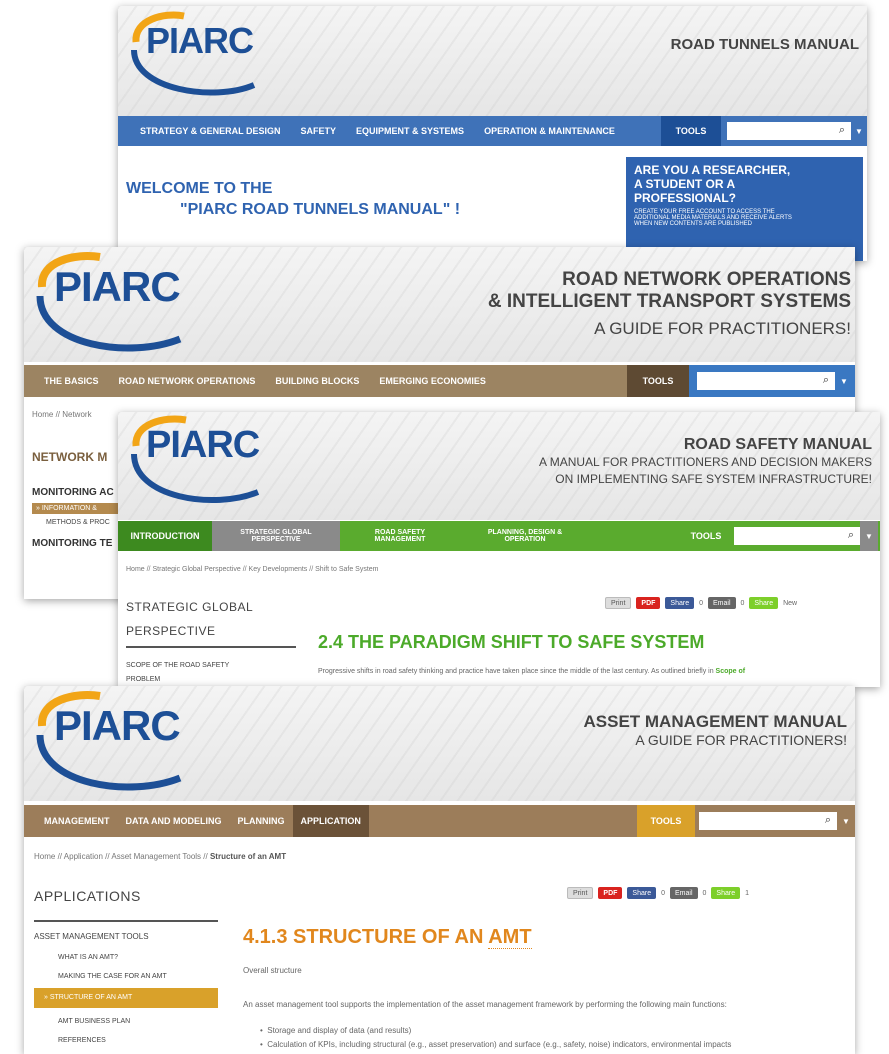 Image resolution: width=889 pixels, height=1054 pixels. I want to click on nav-safety: SAFETY, so click(319, 131).